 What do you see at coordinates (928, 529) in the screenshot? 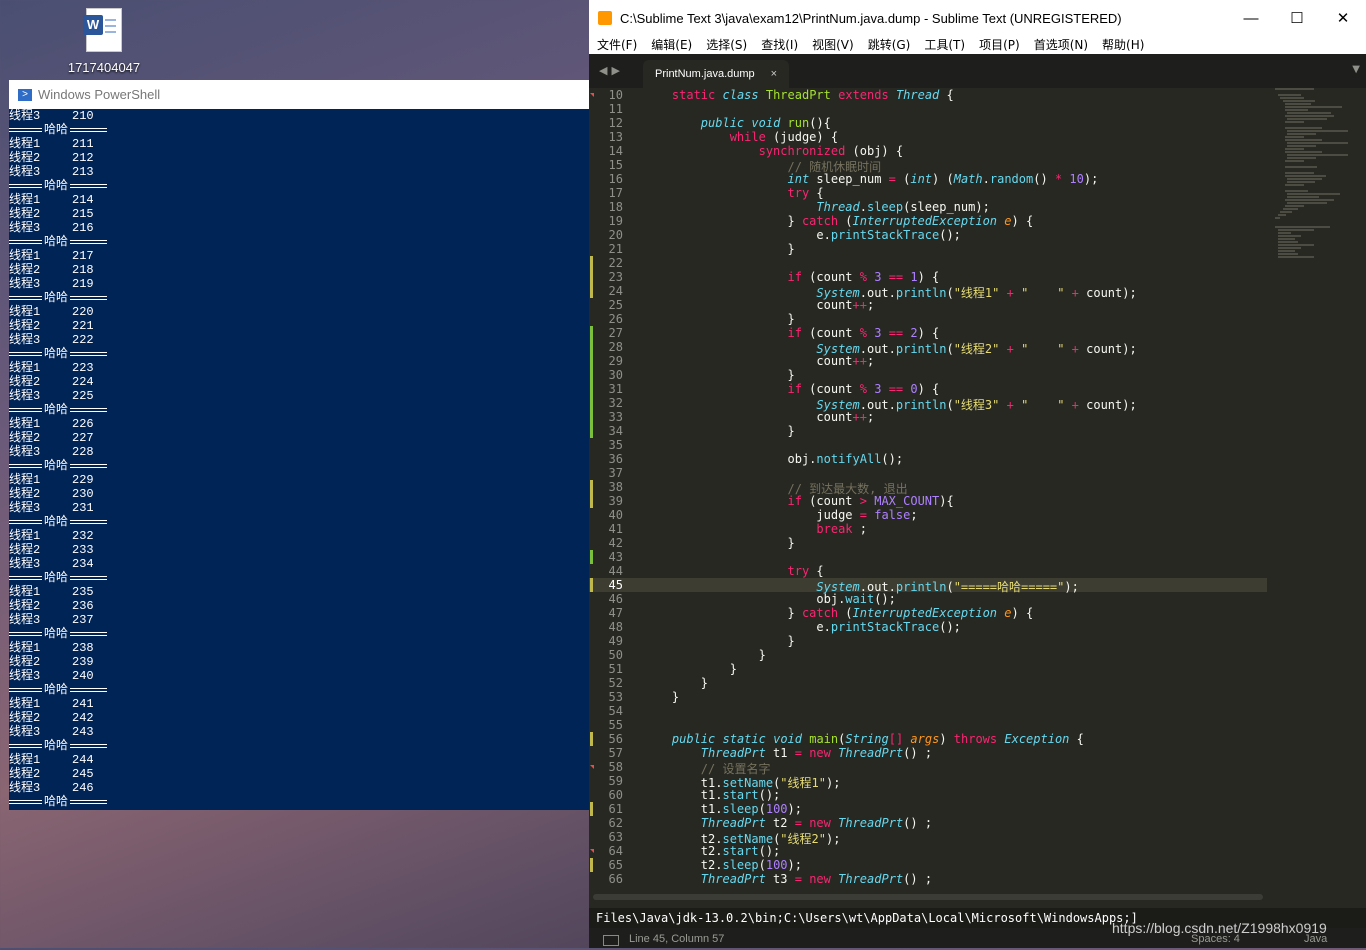
I see `code-line: 41 break ;` at bounding box center [928, 529].